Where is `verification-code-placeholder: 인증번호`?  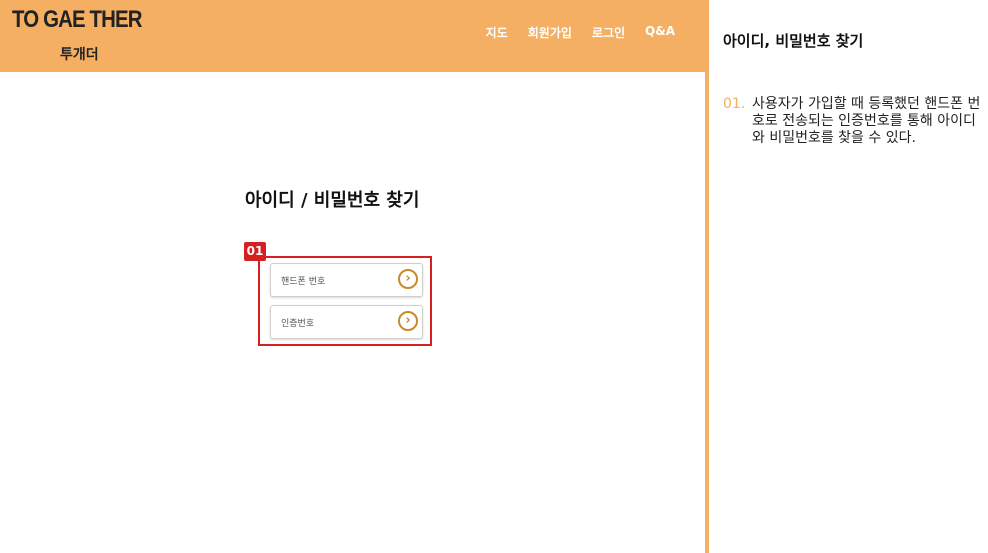
verification-code-placeholder: 인증번호 is located at coordinates (298, 324).